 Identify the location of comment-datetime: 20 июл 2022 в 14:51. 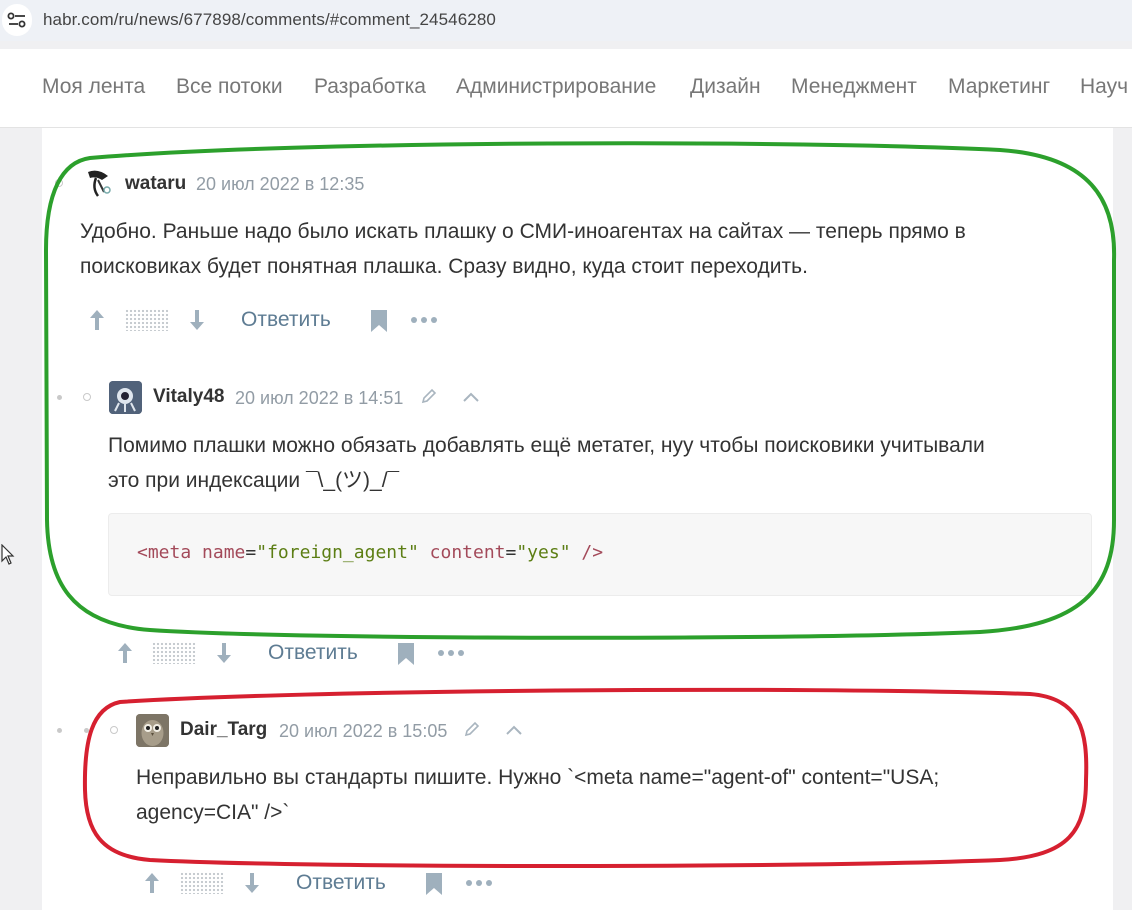
(319, 398).